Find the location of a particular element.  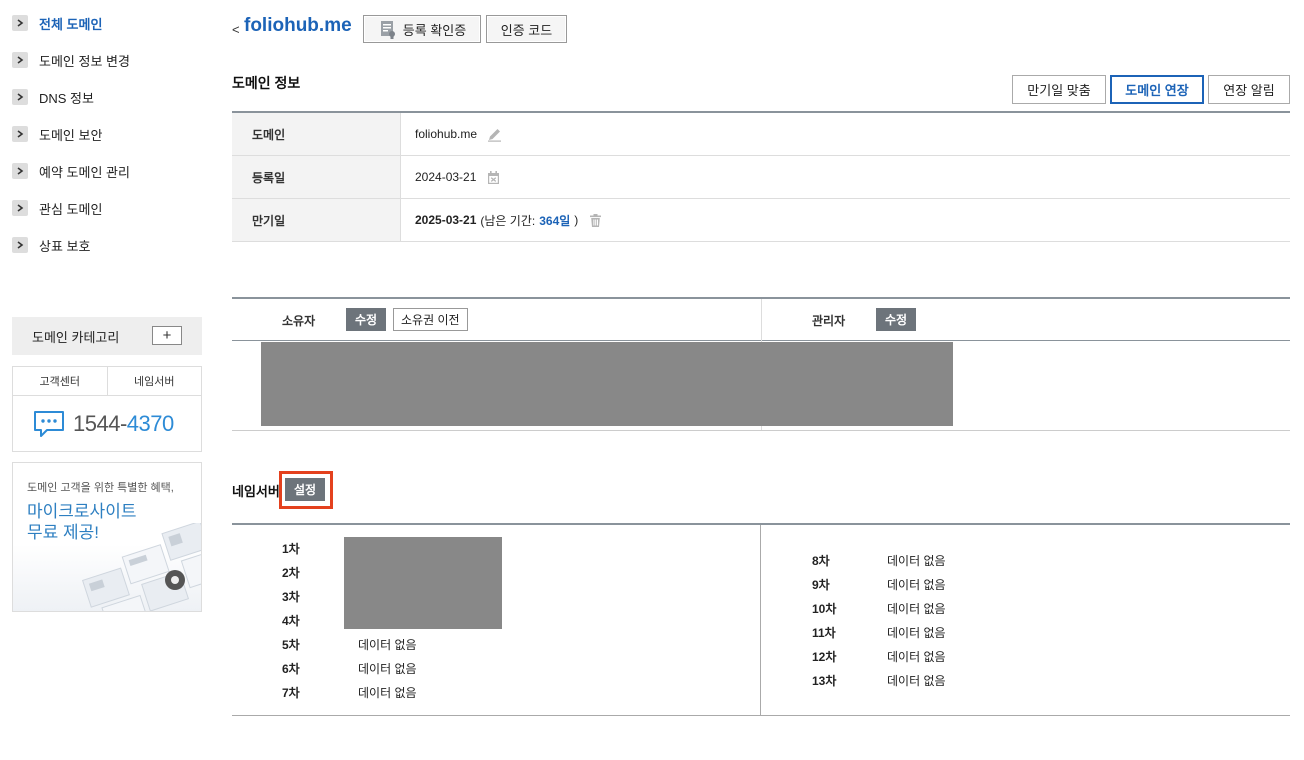

chat-bubble-icon is located at coordinates (49, 423).